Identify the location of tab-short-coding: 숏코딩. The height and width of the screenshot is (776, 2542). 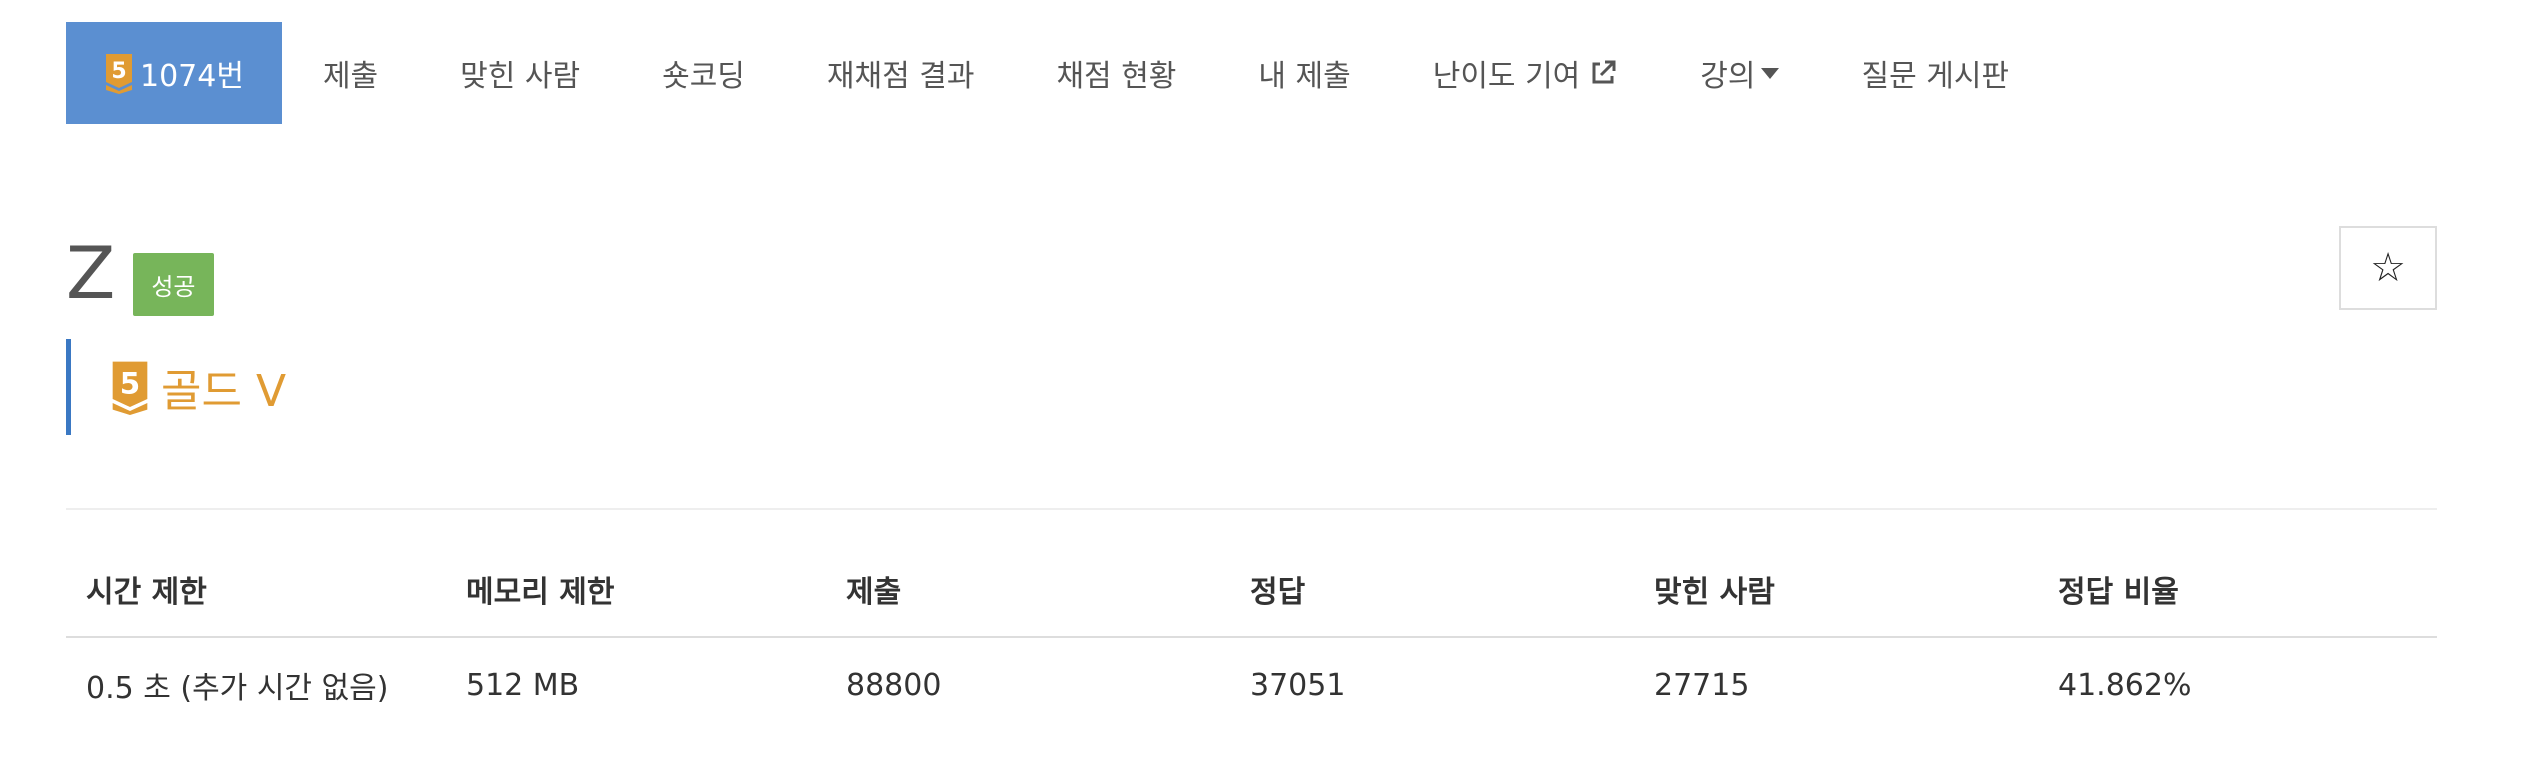
(703, 73).